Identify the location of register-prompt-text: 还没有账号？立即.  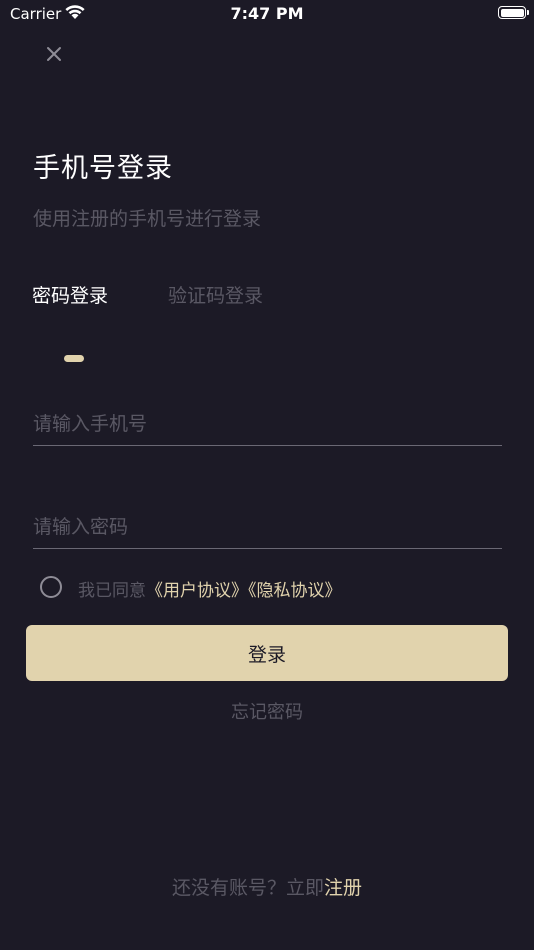
(247, 888).